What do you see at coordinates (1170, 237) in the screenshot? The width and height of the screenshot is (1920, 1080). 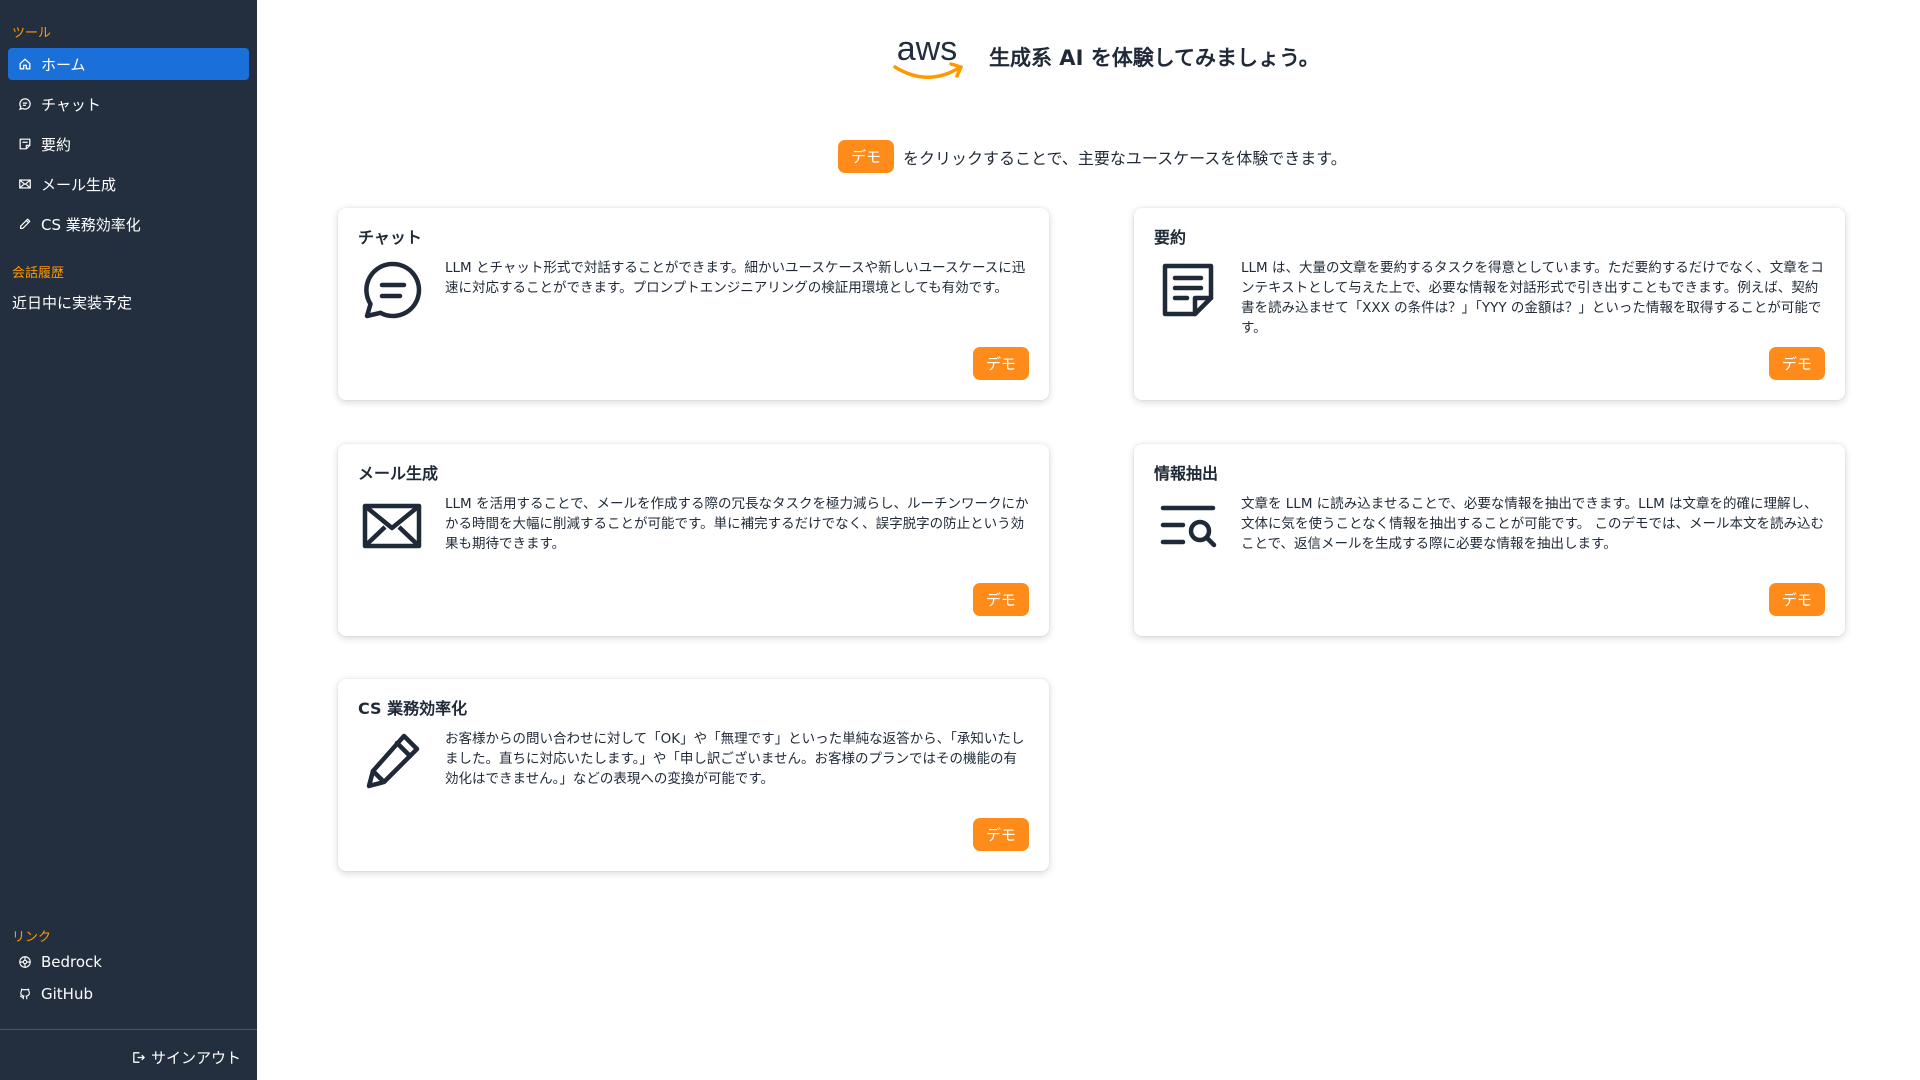 I see `card-title: 要約` at bounding box center [1170, 237].